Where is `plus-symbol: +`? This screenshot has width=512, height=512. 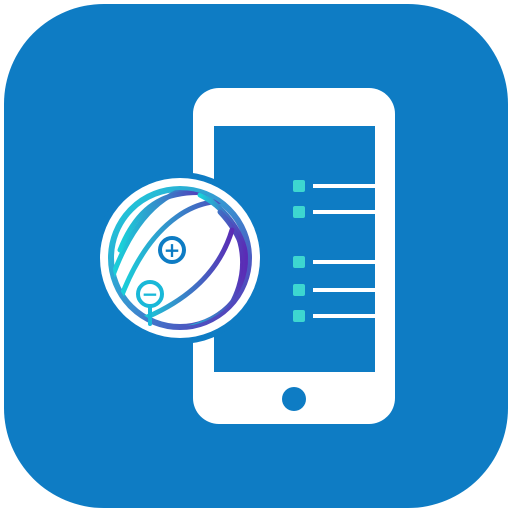
plus-symbol: + is located at coordinates (172, 250).